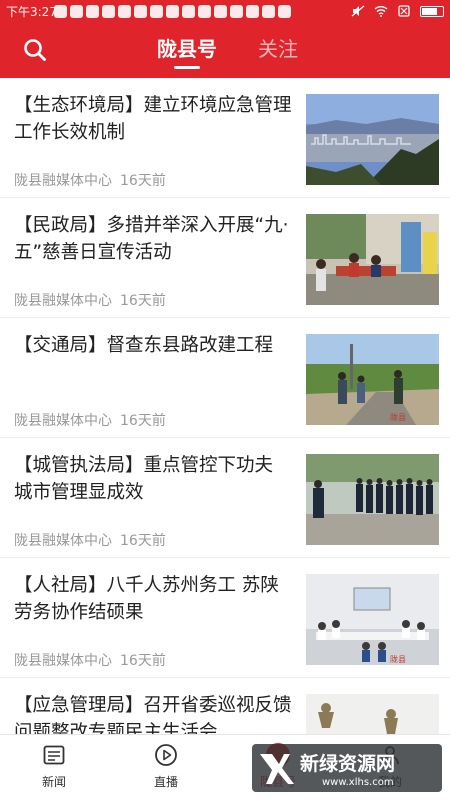 The height and width of the screenshot is (800, 450). I want to click on status-time: 下午3:27, so click(31, 11).